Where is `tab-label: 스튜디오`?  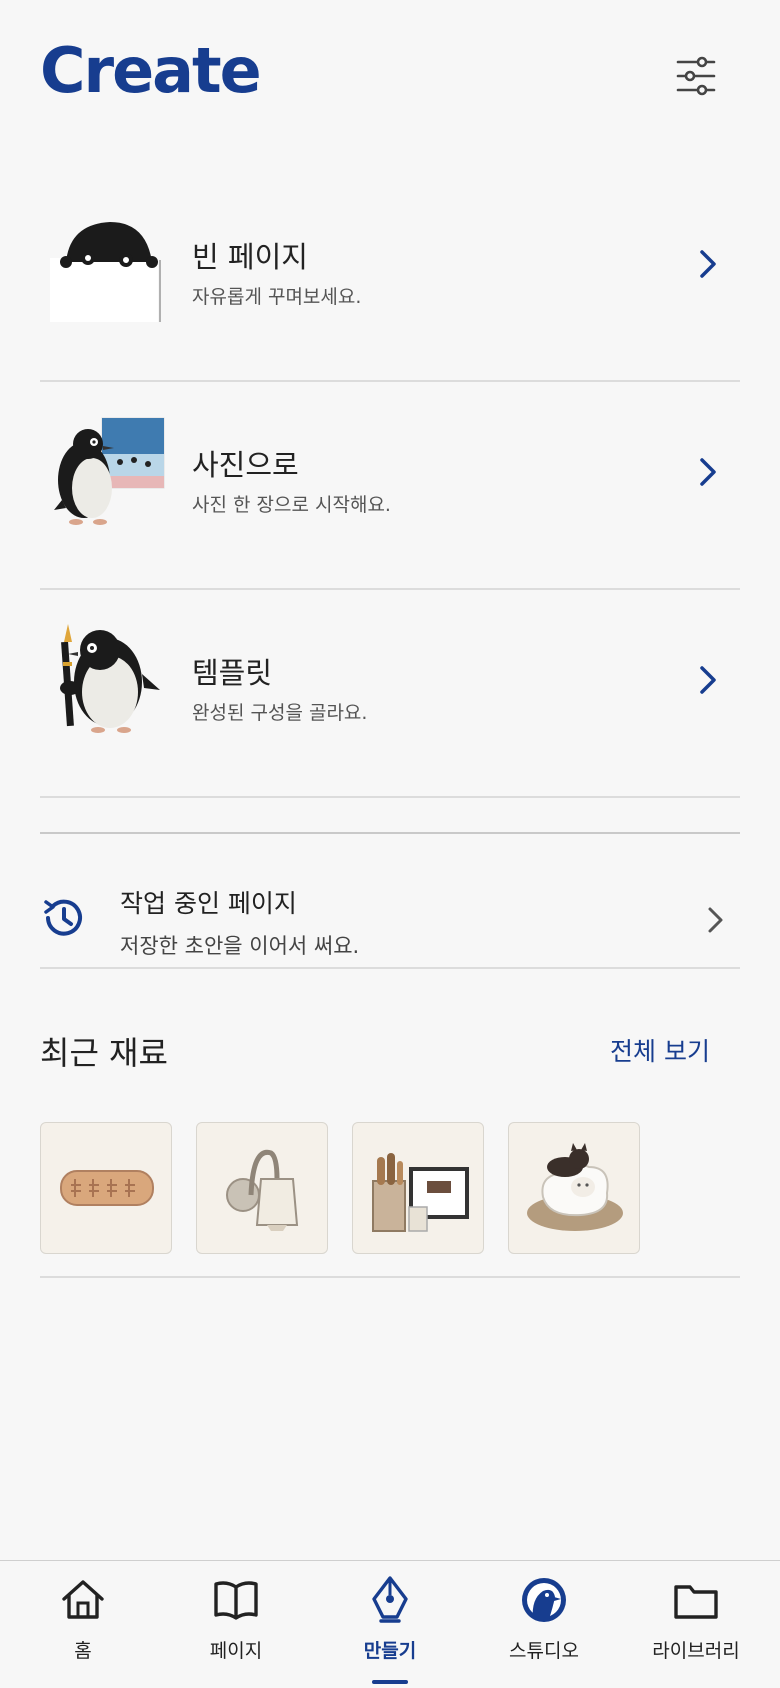
tab-label: 스튜디오 is located at coordinates (544, 1651).